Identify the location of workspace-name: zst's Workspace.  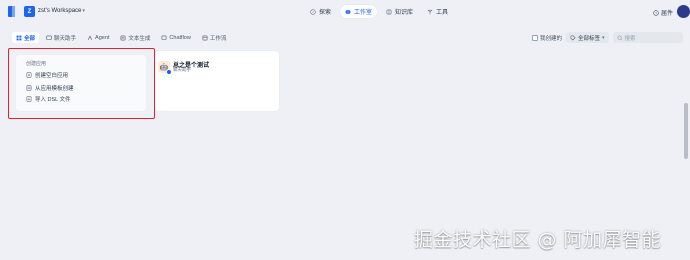
(60, 11).